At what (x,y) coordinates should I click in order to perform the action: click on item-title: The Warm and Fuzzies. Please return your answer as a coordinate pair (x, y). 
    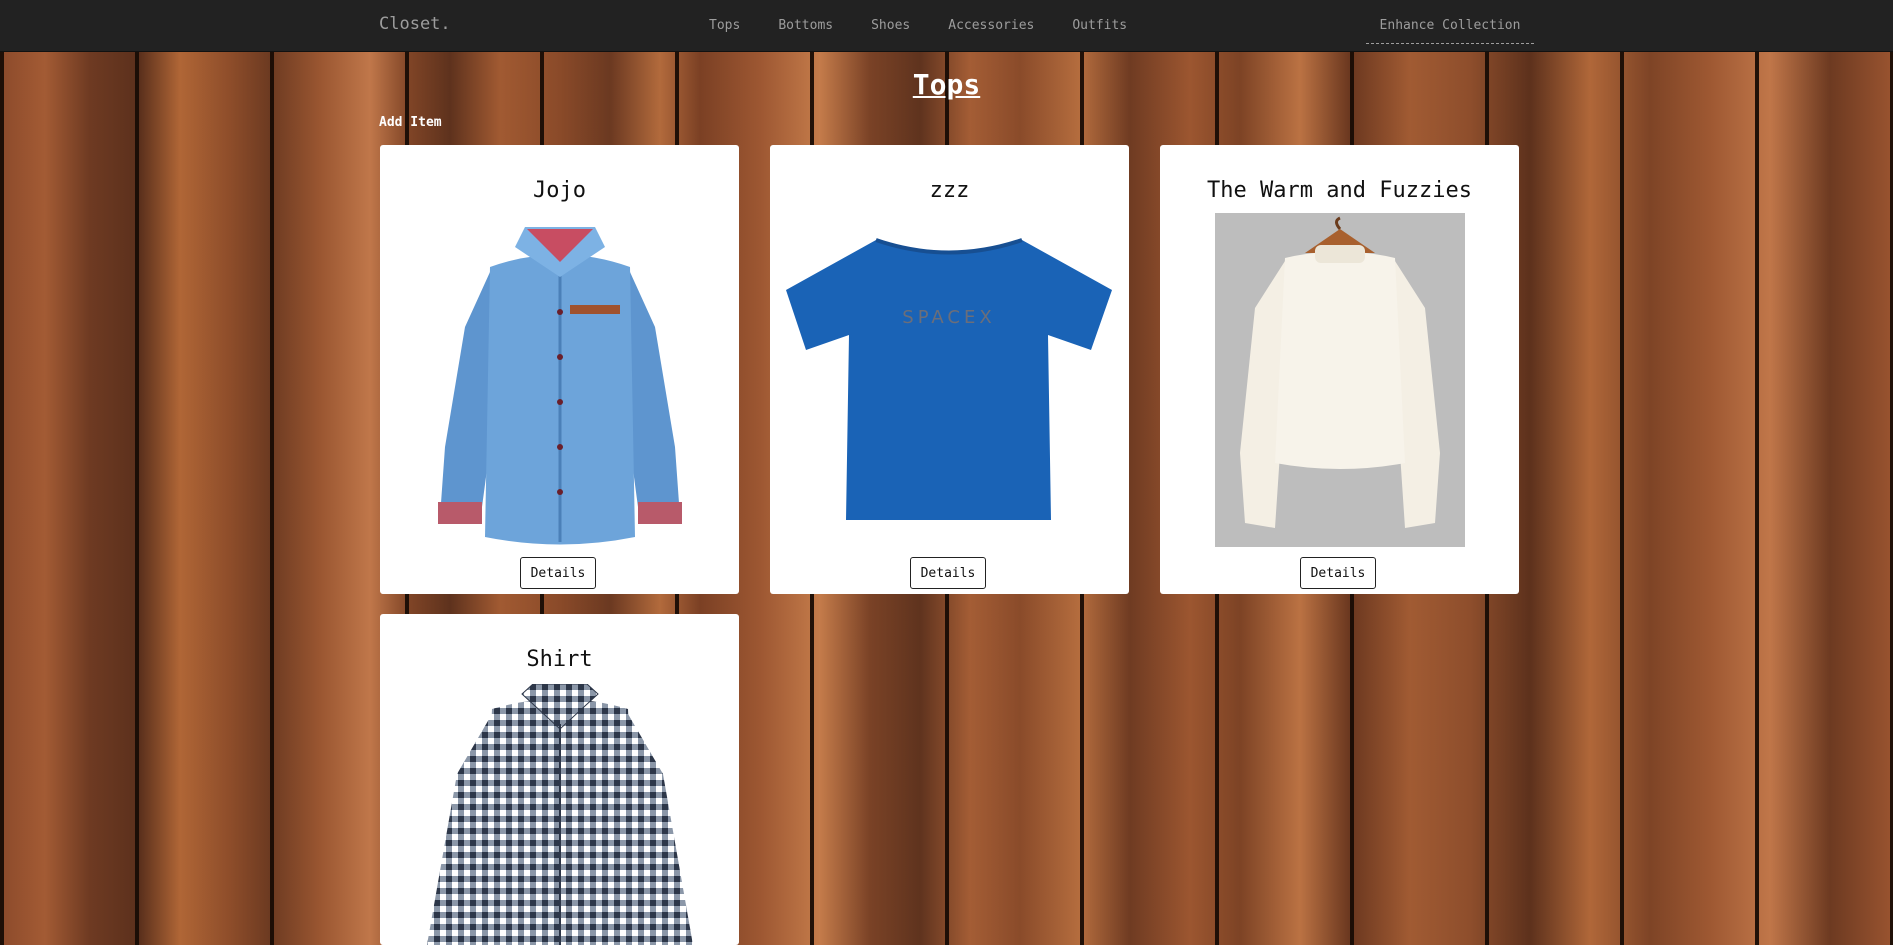
    Looking at the image, I should click on (1339, 190).